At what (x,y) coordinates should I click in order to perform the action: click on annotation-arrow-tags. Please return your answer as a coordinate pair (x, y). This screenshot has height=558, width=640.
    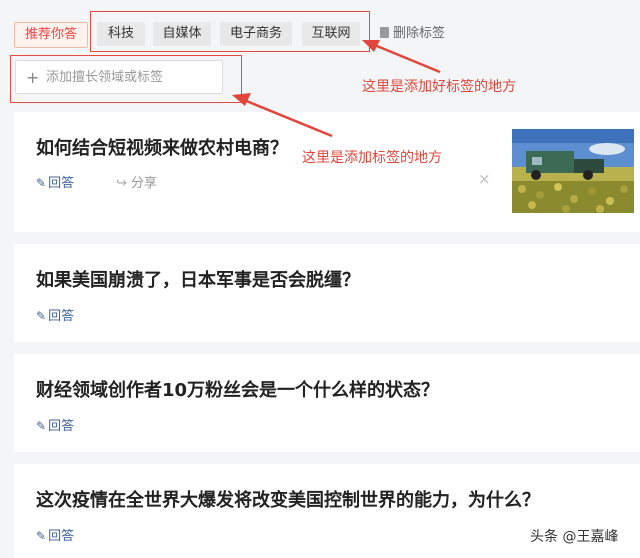
    Looking at the image, I should click on (401, 57).